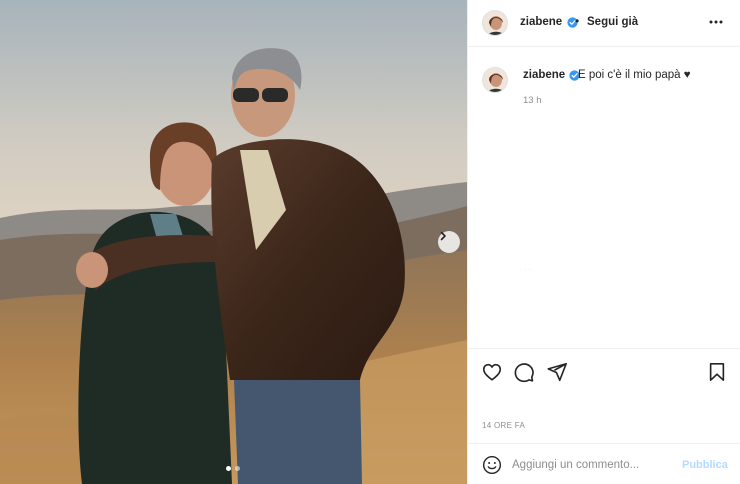 The height and width of the screenshot is (484, 740). What do you see at coordinates (541, 22) in the screenshot?
I see `author-username: ziabene` at bounding box center [541, 22].